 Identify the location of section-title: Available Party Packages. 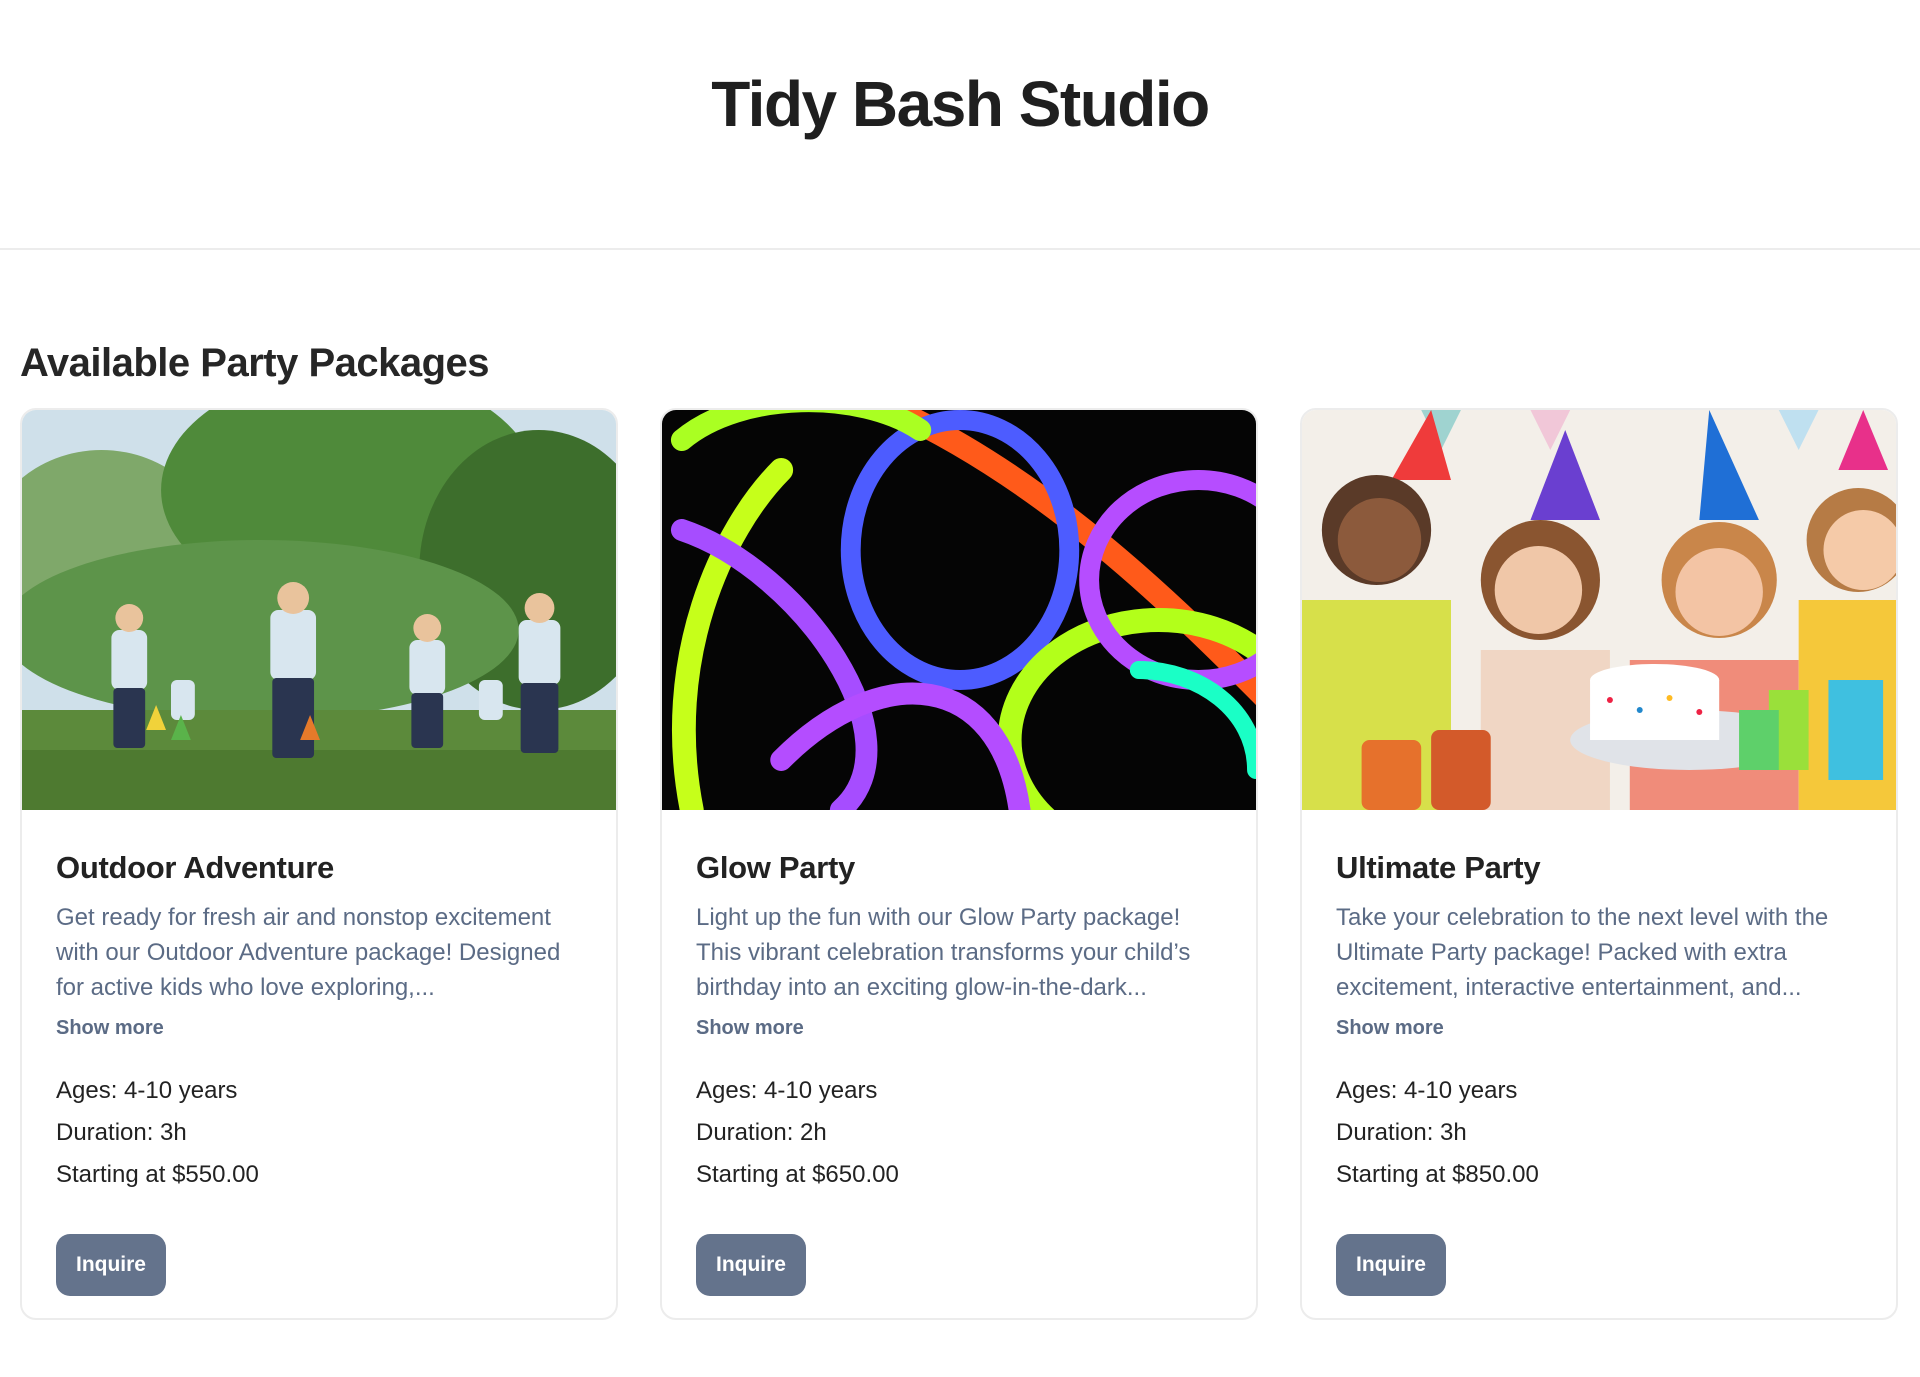
(255, 363).